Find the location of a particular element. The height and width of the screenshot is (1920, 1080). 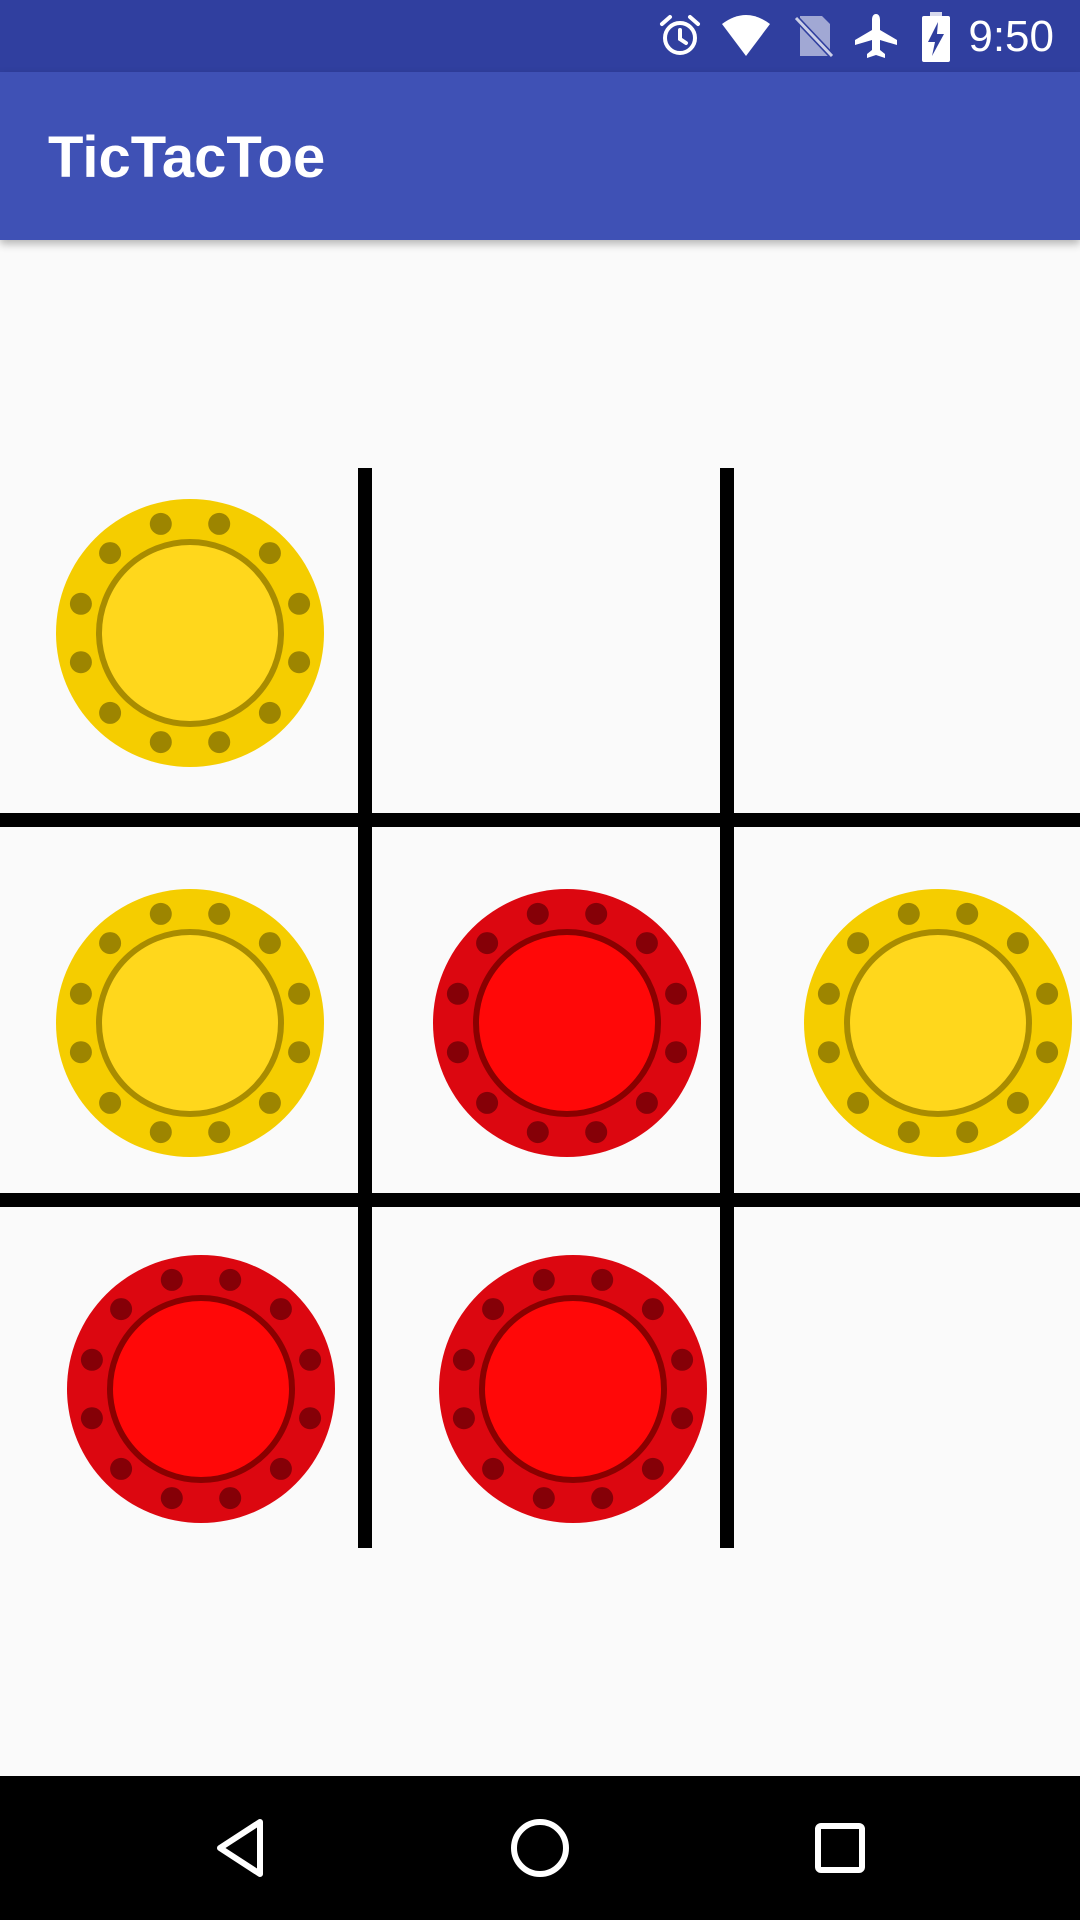

home-icon is located at coordinates (540, 1848).